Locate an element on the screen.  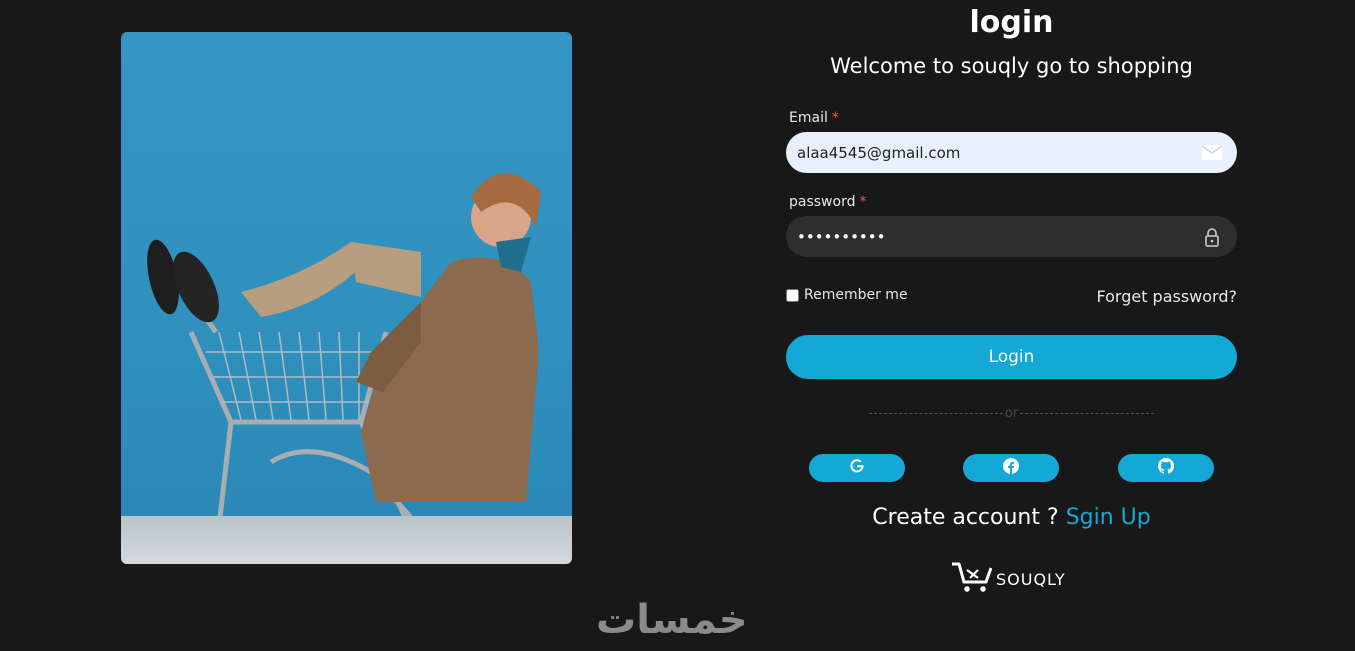
brand-name: SOUQLY is located at coordinates (1031, 579).